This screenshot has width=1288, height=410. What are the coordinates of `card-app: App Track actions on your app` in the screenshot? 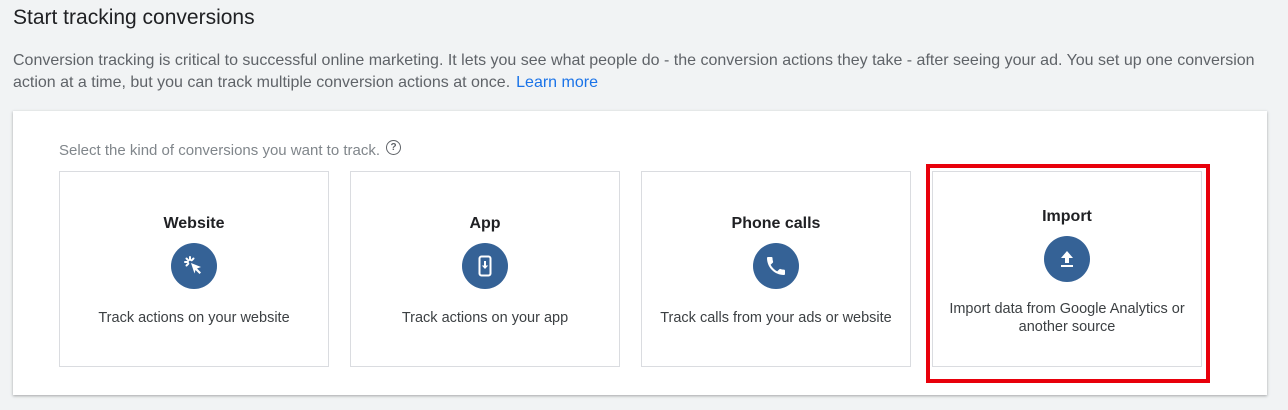 It's located at (485, 269).